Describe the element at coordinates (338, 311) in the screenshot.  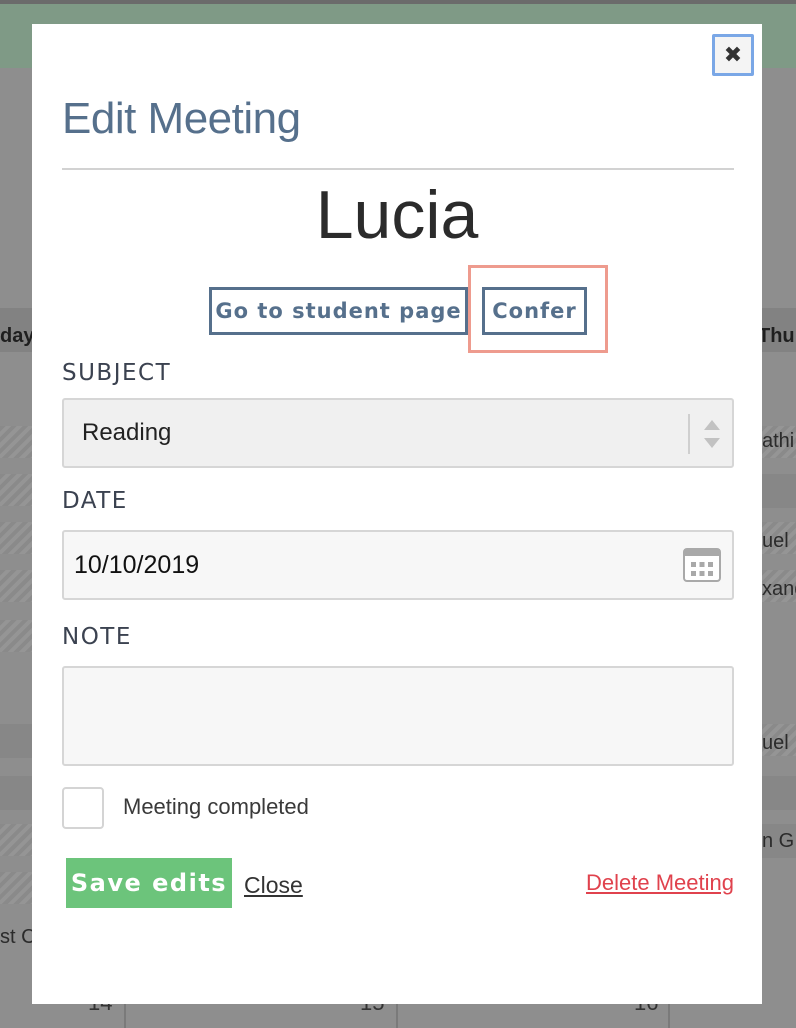
I see `go-to-student-page-button: Go to student page` at that location.